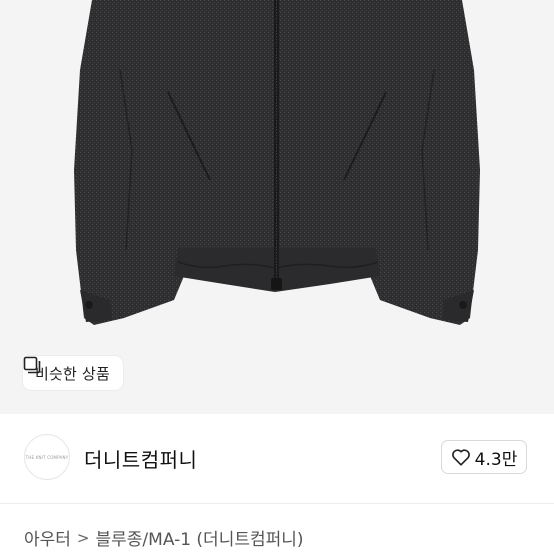  I want to click on like-button: 4.3만, so click(484, 457).